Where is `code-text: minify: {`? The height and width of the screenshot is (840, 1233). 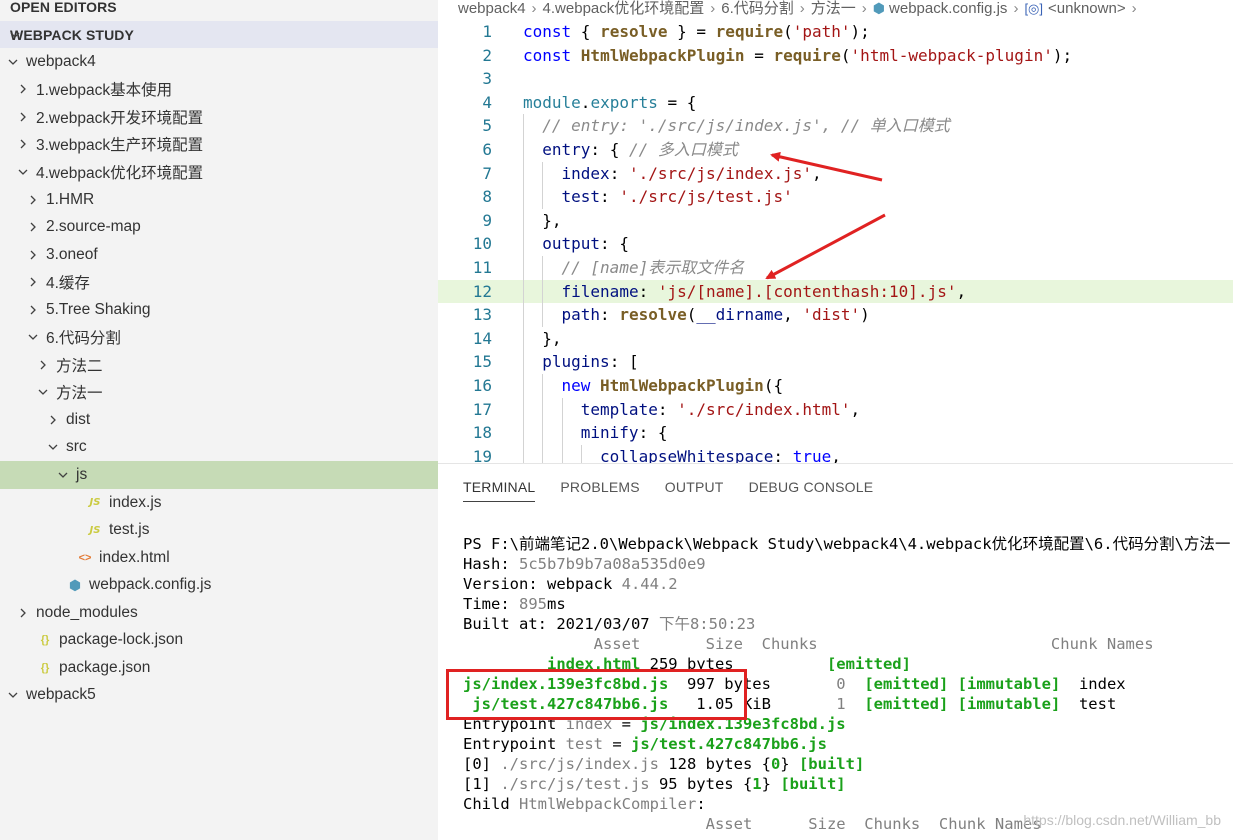 code-text: minify: { is located at coordinates (624, 433).